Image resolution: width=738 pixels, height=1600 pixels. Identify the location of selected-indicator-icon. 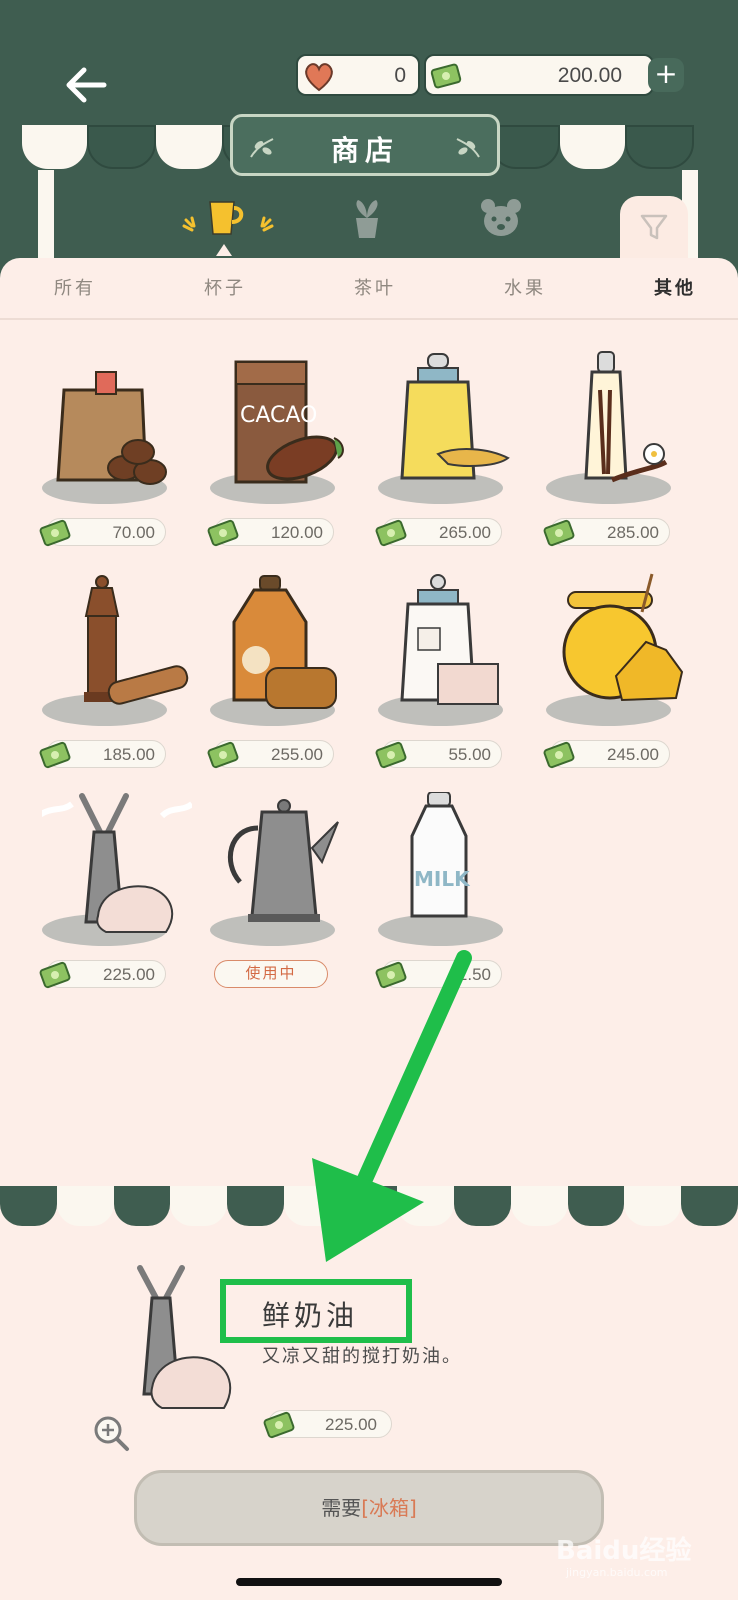
(224, 250).